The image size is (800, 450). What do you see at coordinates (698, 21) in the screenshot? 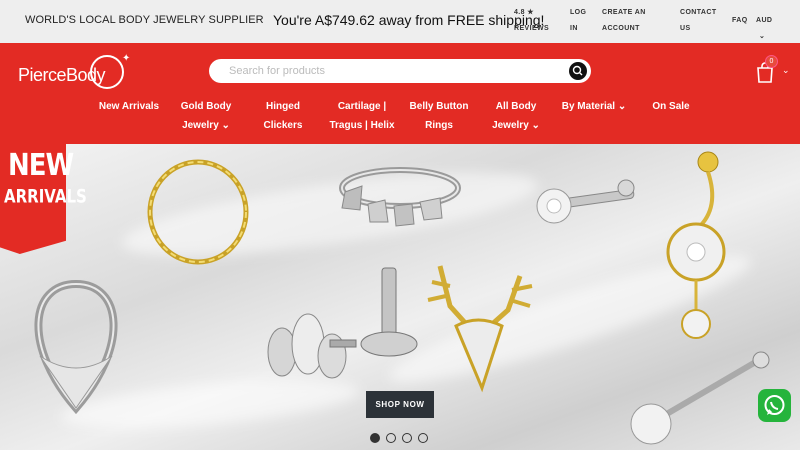
I see `contact-us-link: CONTACT US` at bounding box center [698, 21].